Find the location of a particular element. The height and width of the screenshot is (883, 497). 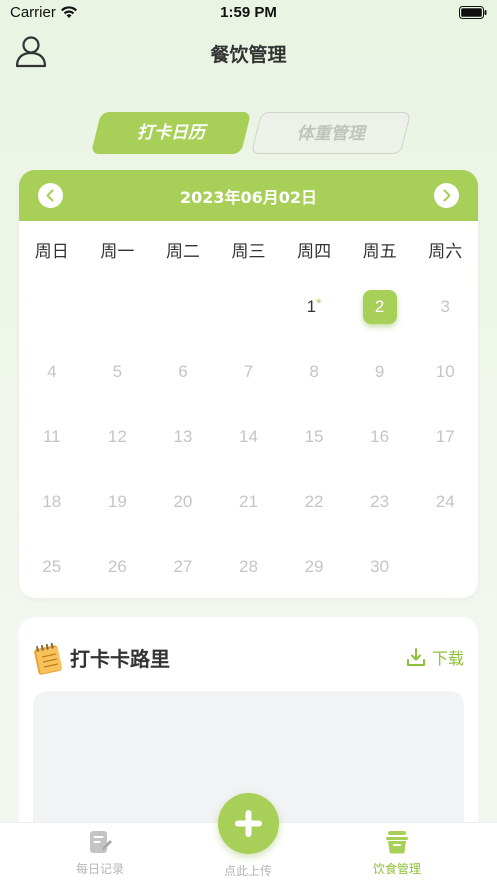

weekday-label: 周二 is located at coordinates (182, 251).